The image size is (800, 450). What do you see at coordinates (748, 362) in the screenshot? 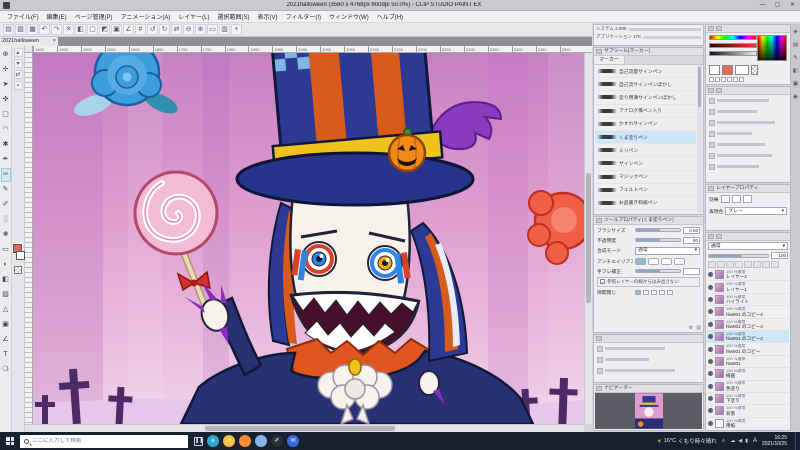
I see `layer-row: 100 %通常 hlw001` at bounding box center [748, 362].